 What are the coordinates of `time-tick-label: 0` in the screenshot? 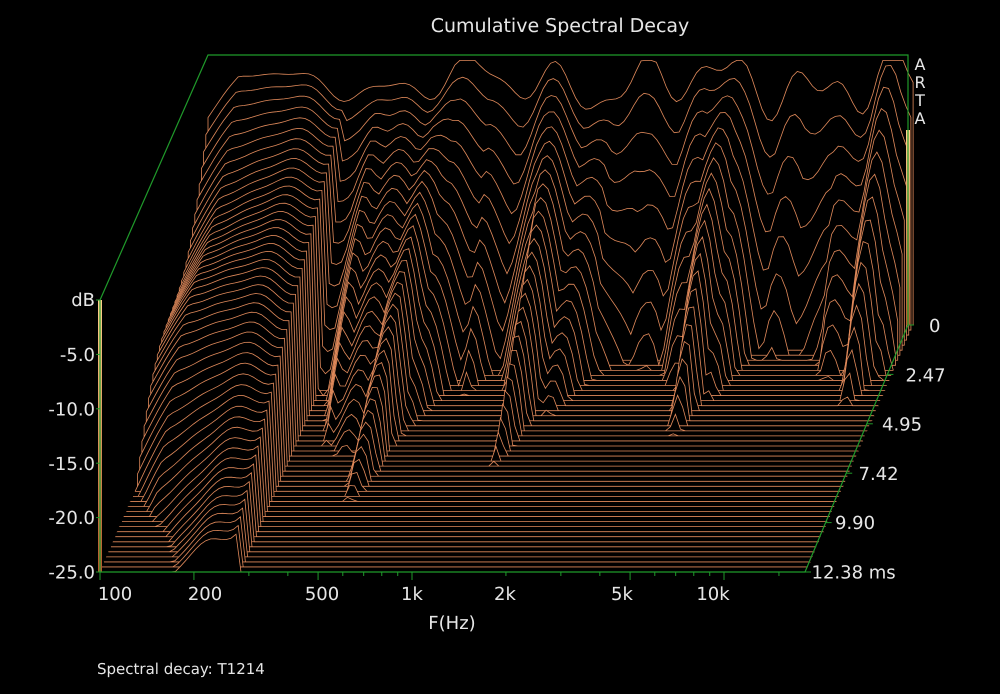 It's located at (934, 326).